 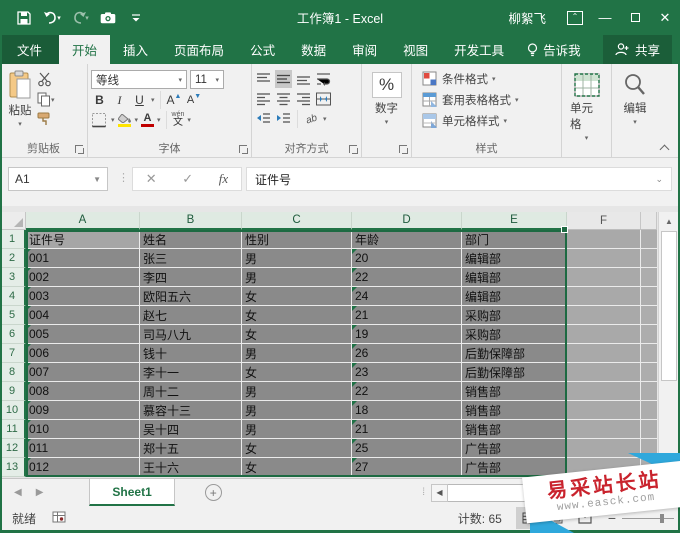 I want to click on undo-button: ▾, so click(x=52, y=18).